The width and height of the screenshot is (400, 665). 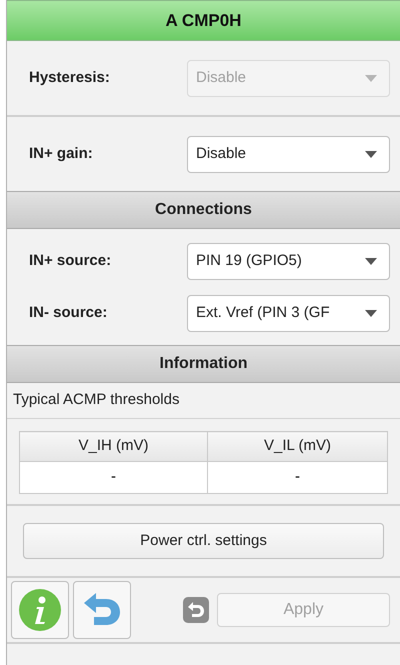 I want to click on undo-button, so click(x=102, y=610).